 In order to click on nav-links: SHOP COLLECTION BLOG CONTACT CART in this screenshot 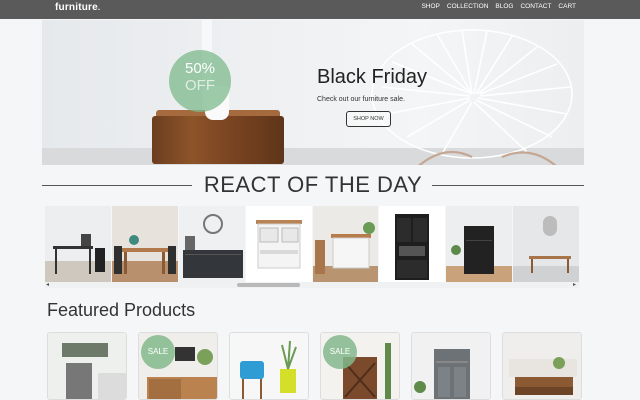, I will do `click(498, 6)`.